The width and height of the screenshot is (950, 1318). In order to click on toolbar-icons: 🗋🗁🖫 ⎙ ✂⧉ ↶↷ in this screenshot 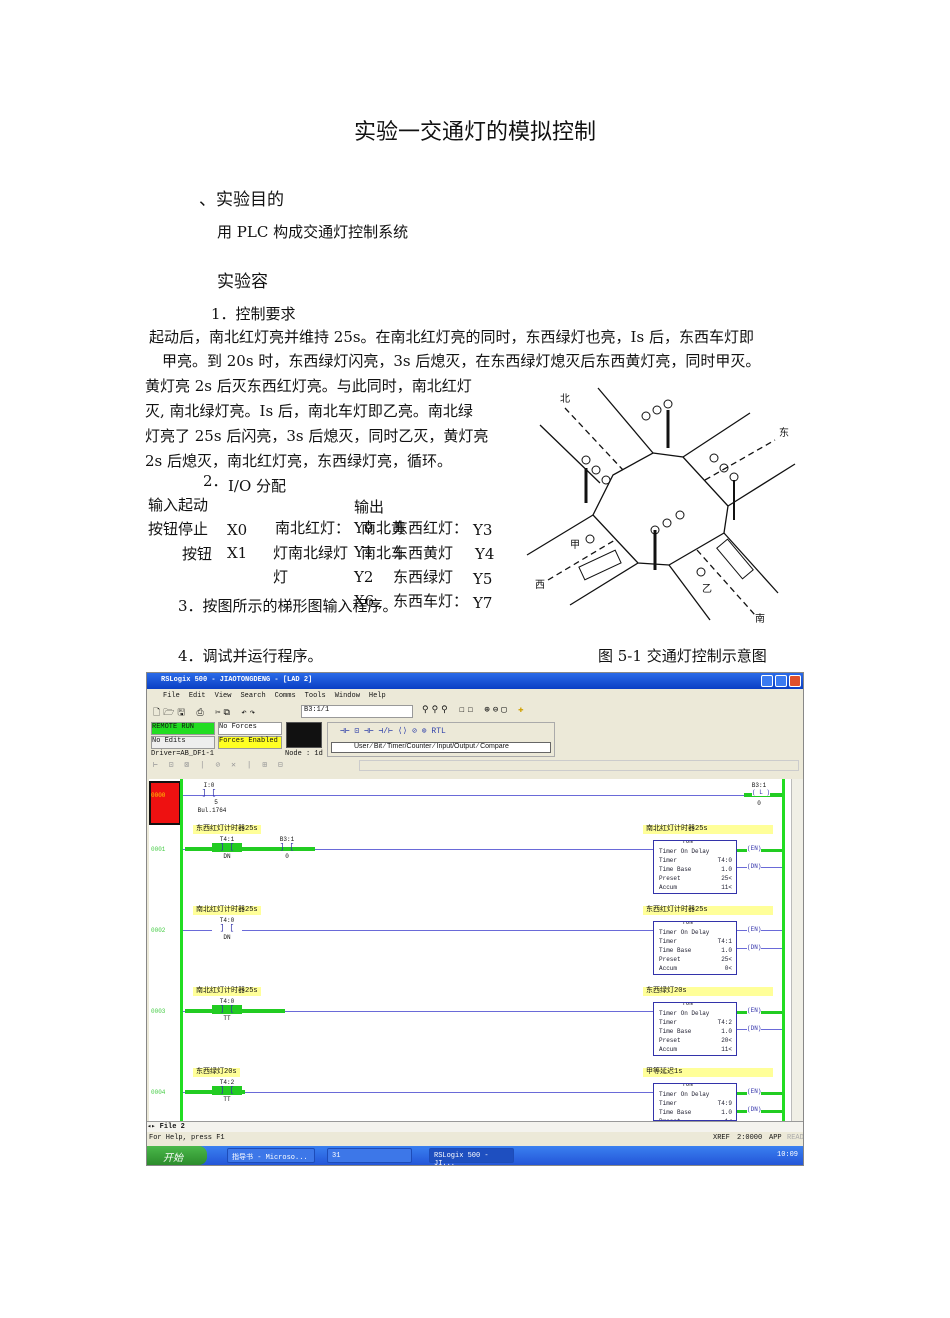, I will do `click(205, 713)`.